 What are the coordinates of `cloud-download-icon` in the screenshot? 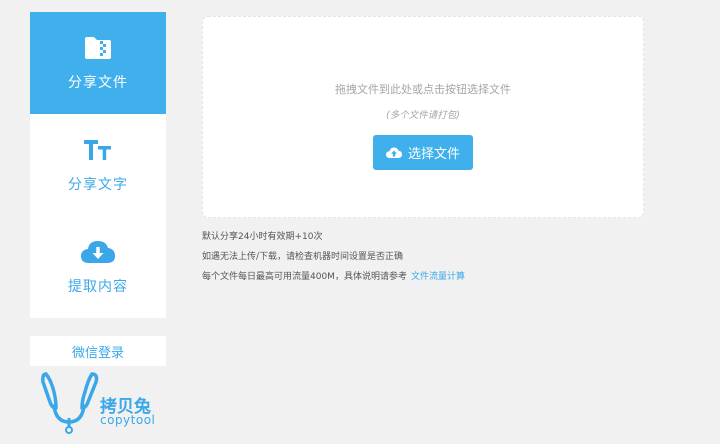 It's located at (98, 252).